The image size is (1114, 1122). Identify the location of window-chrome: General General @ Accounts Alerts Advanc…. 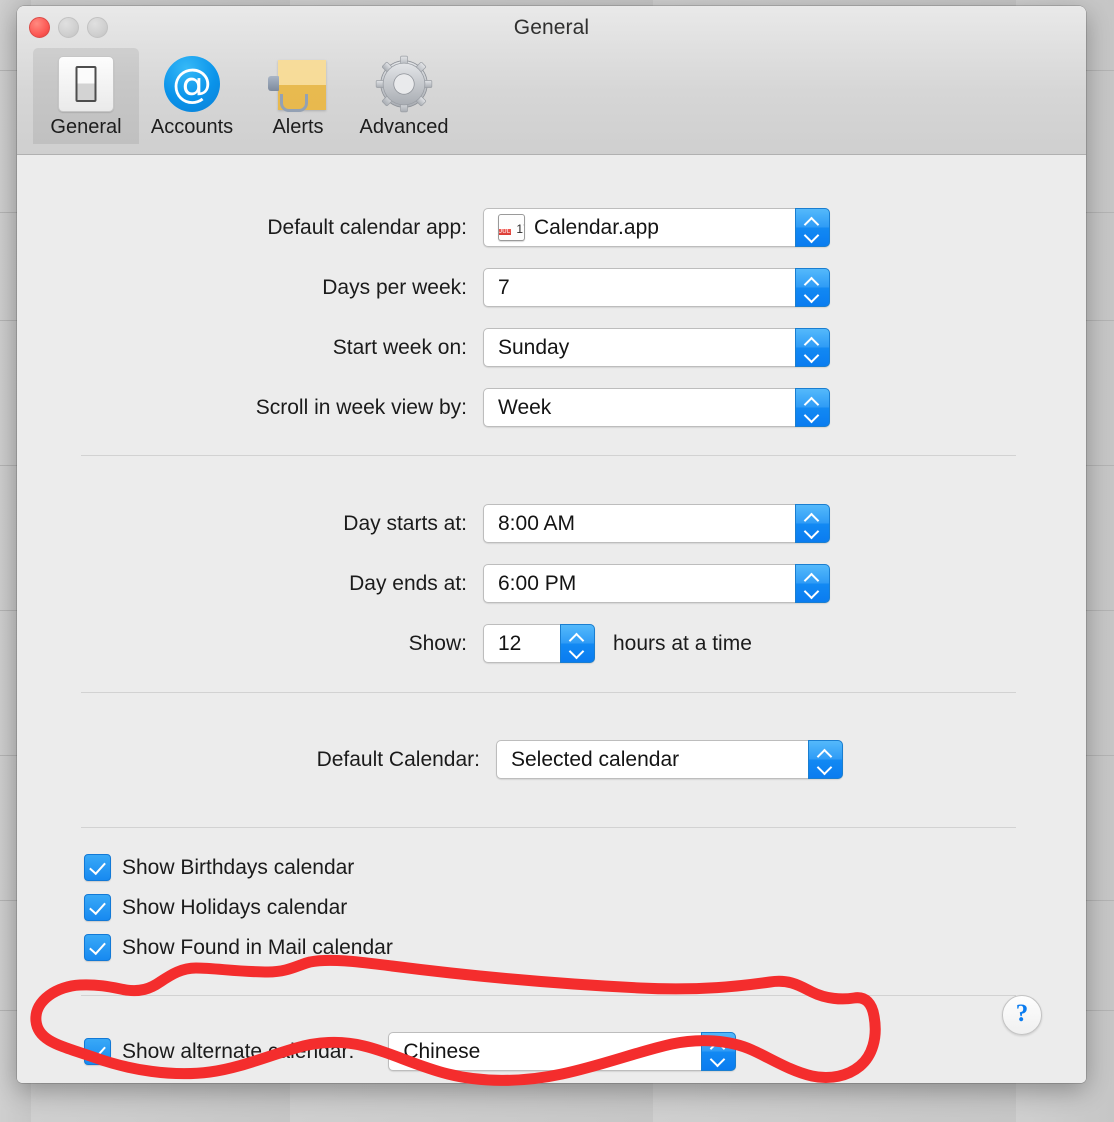
(551, 80).